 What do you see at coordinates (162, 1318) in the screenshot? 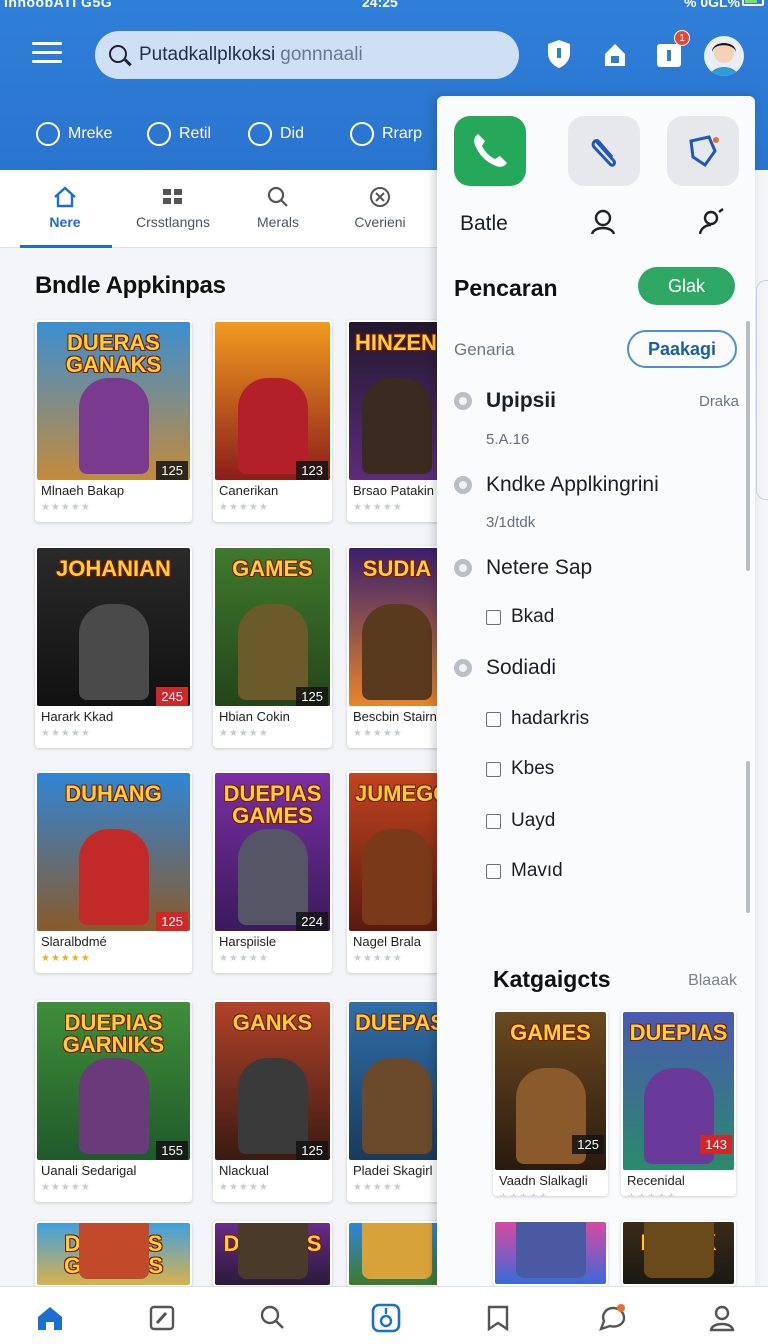
I see `nav-edit` at bounding box center [162, 1318].